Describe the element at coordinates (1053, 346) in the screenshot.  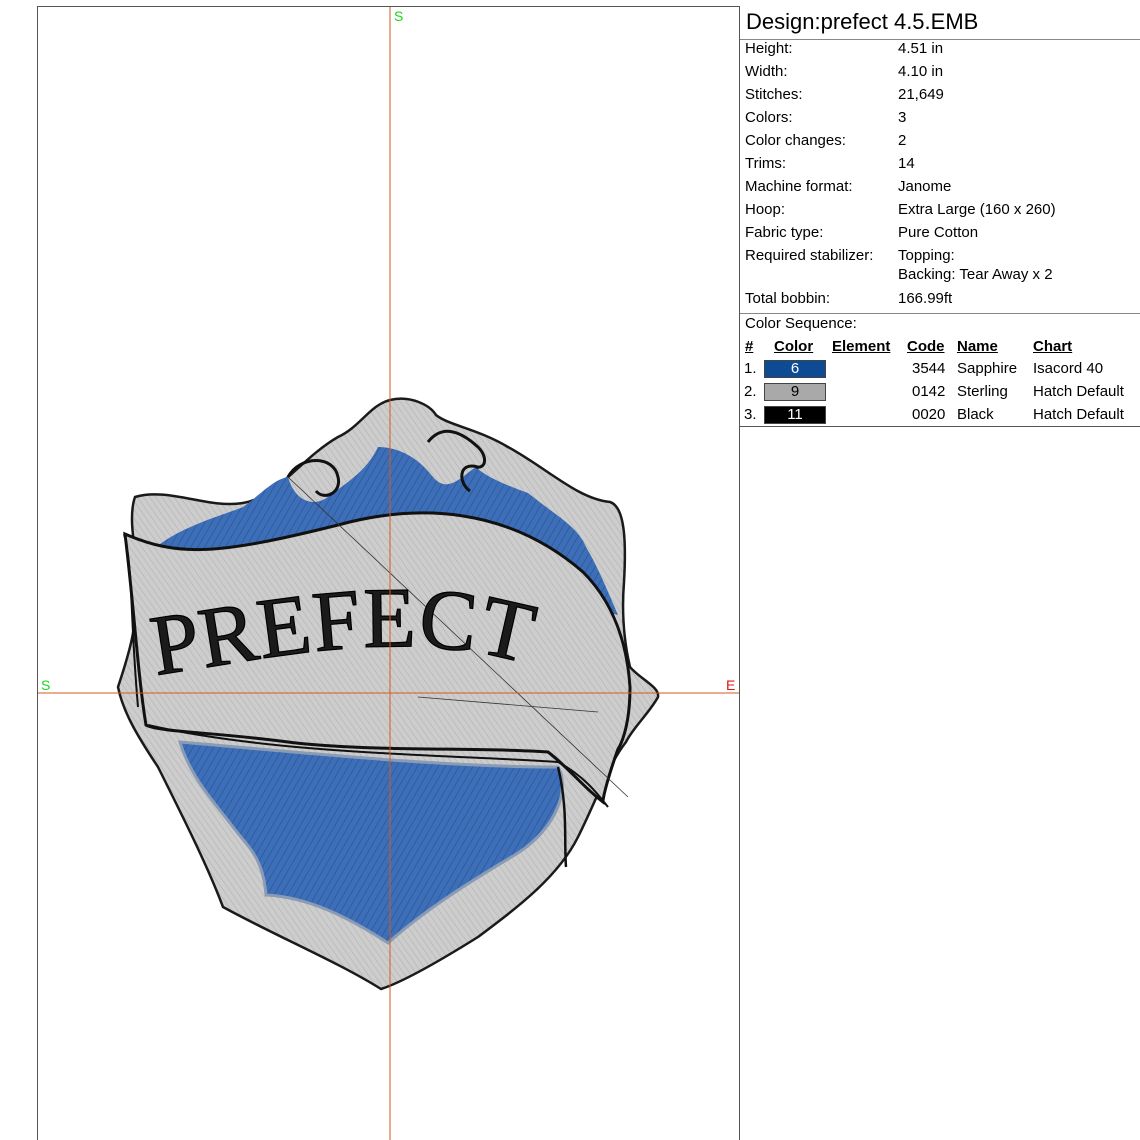
I see `col-header-chart: Chart` at that location.